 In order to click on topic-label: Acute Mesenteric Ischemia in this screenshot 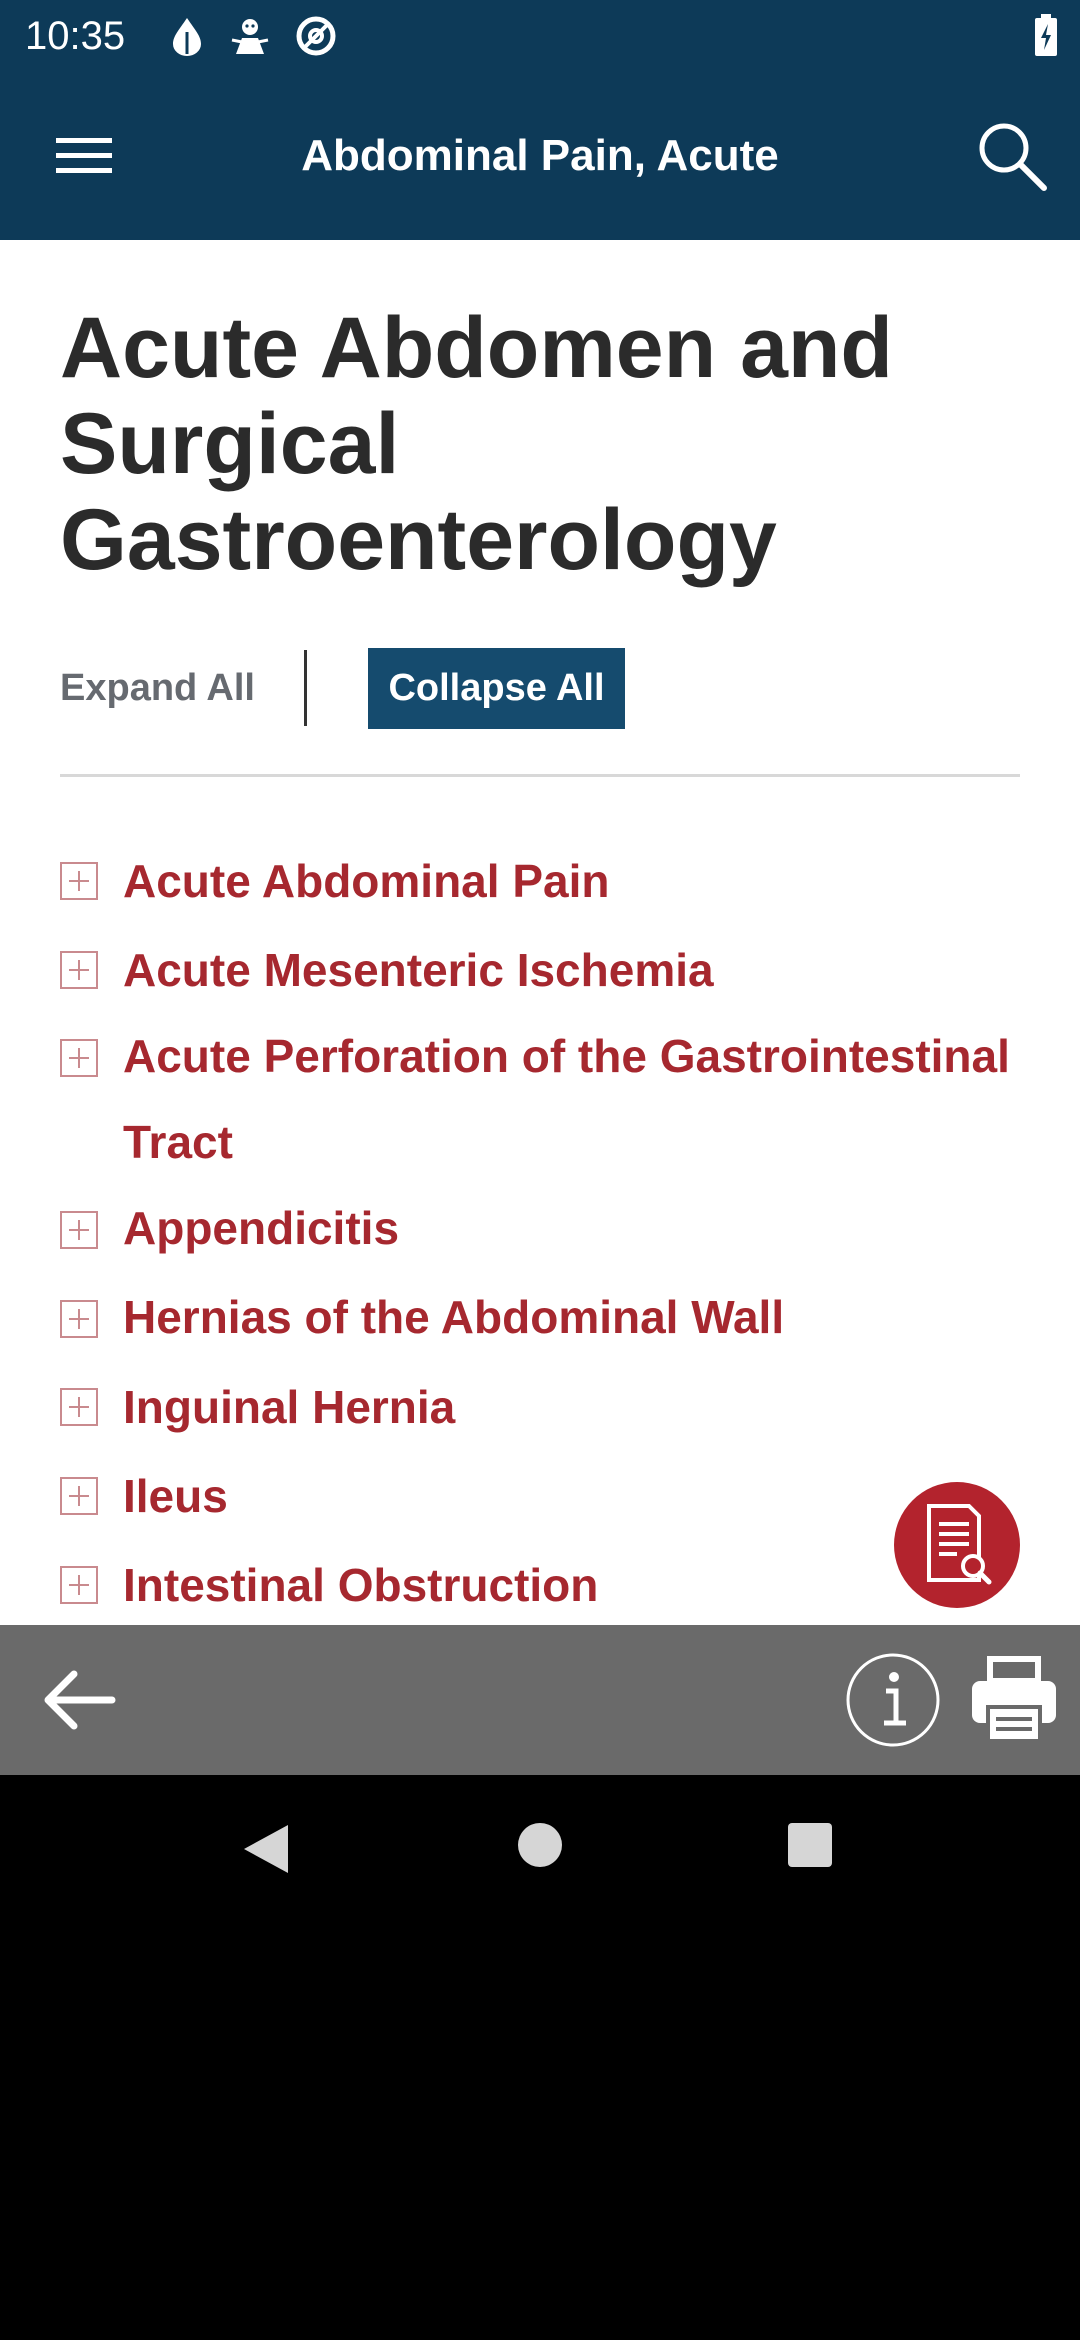, I will do `click(601, 970)`.